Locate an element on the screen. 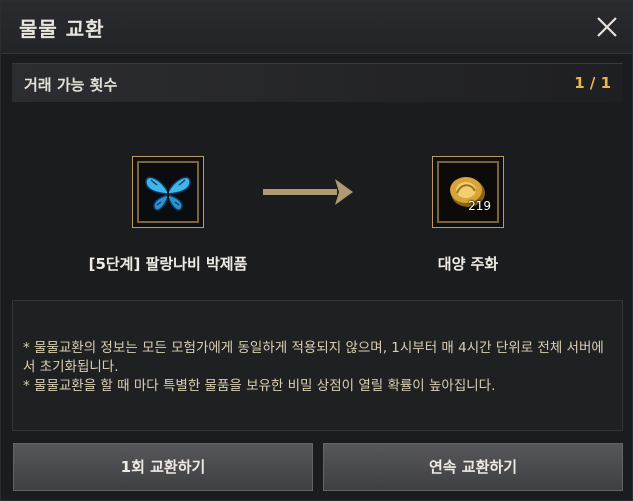 This screenshot has width=633, height=501. title-bar: 물물 교환 is located at coordinates (316, 27).